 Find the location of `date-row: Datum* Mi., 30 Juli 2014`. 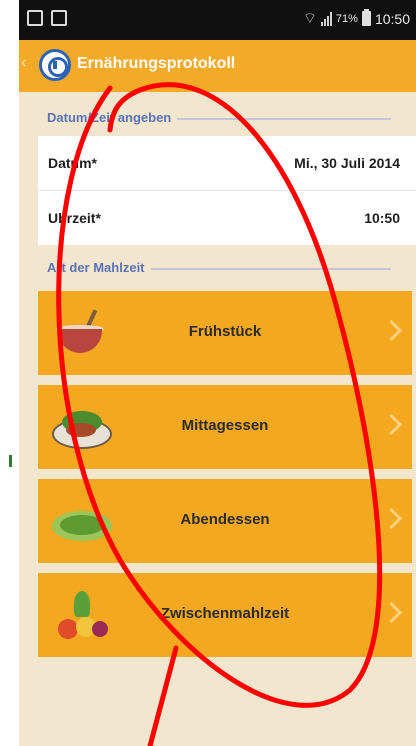

date-row: Datum* Mi., 30 Juli 2014 is located at coordinates (227, 163).